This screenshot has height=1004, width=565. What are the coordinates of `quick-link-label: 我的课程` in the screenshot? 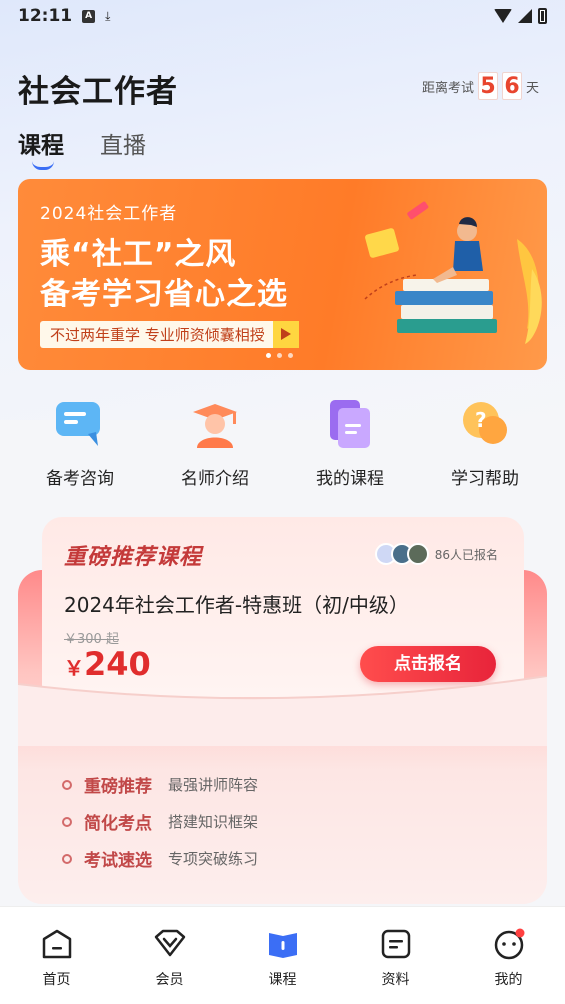 It's located at (350, 479).